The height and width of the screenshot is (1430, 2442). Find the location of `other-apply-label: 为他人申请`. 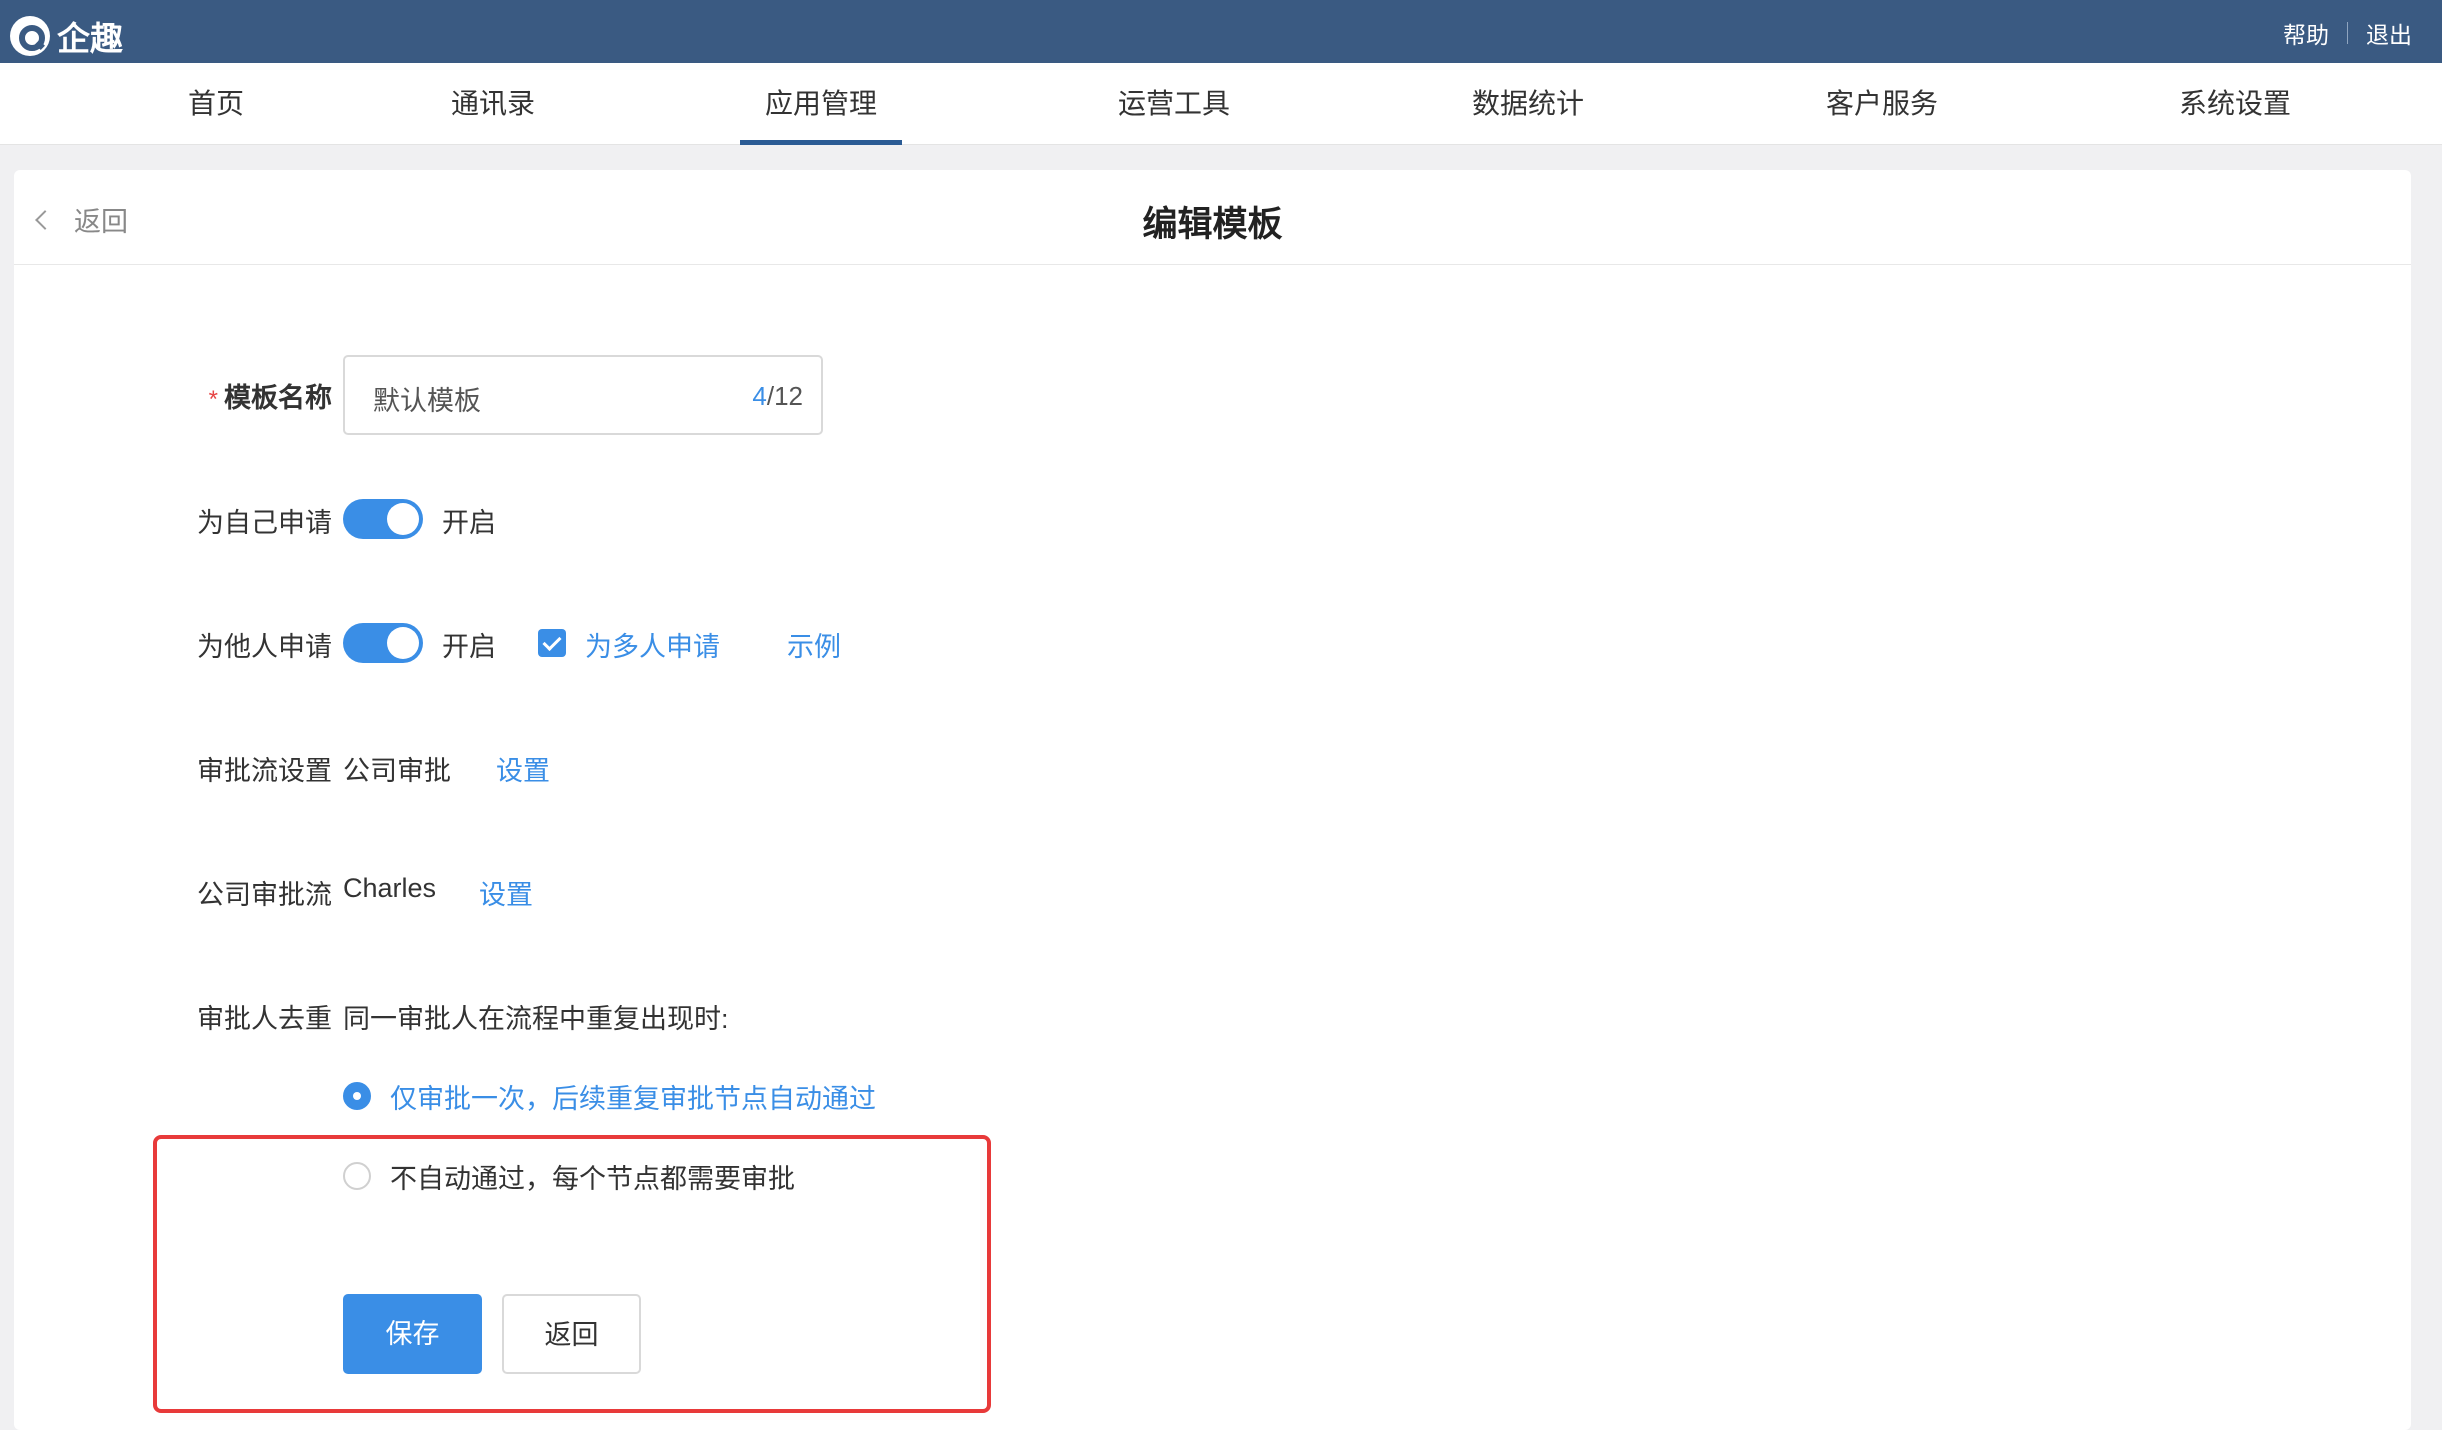

other-apply-label: 为他人申请 is located at coordinates (264, 647).